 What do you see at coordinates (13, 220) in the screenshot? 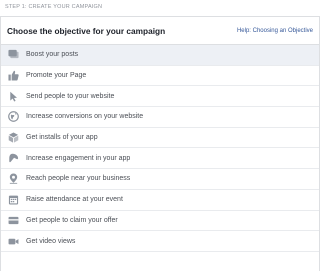
I see `offer-icon` at bounding box center [13, 220].